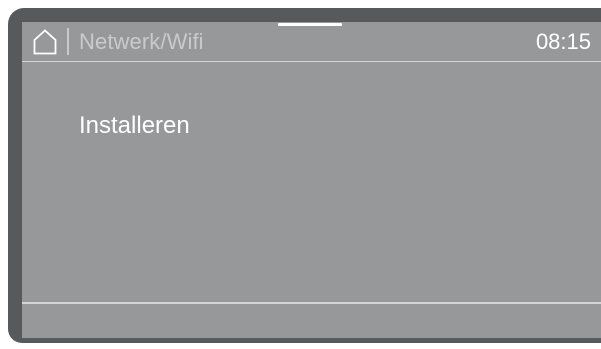 This screenshot has height=349, width=601. What do you see at coordinates (563, 41) in the screenshot?
I see `clock-time: 08:15` at bounding box center [563, 41].